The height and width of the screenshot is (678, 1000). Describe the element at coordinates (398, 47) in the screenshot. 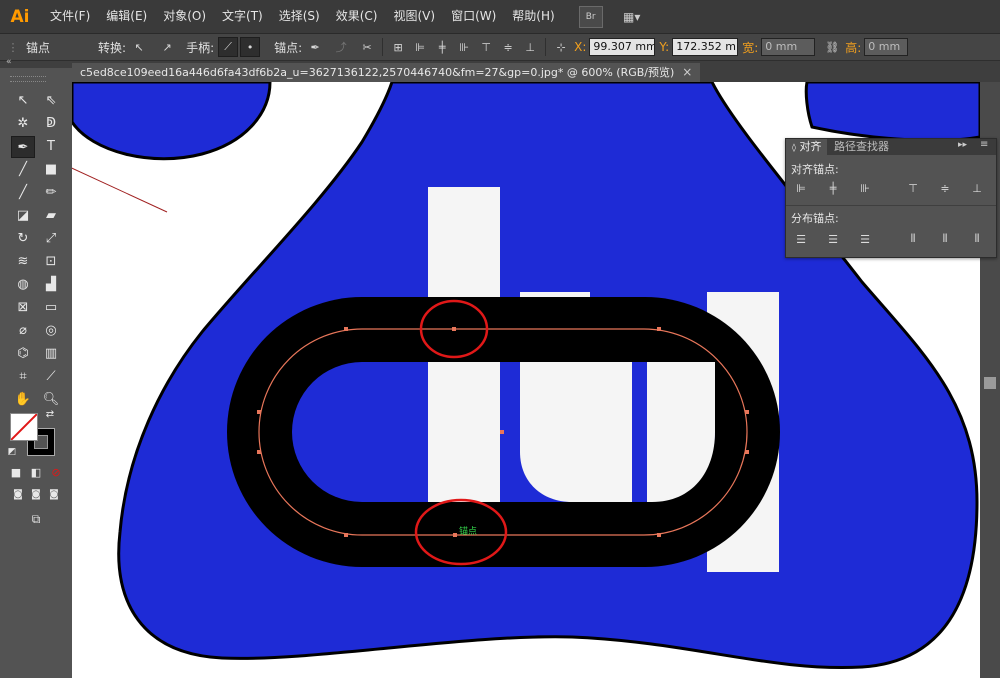

I see `transform-icon: ⊞` at that location.